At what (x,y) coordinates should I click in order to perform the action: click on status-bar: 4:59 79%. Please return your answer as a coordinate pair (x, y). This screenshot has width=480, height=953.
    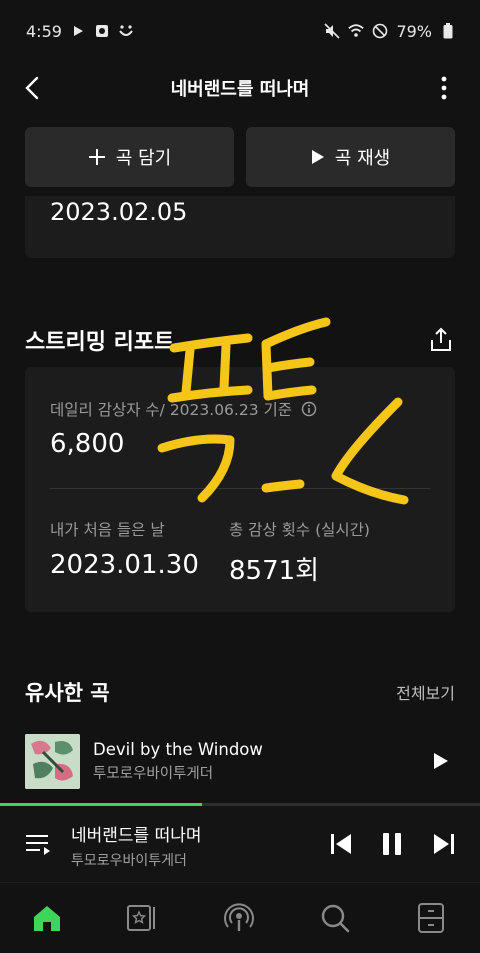
    Looking at the image, I should click on (240, 31).